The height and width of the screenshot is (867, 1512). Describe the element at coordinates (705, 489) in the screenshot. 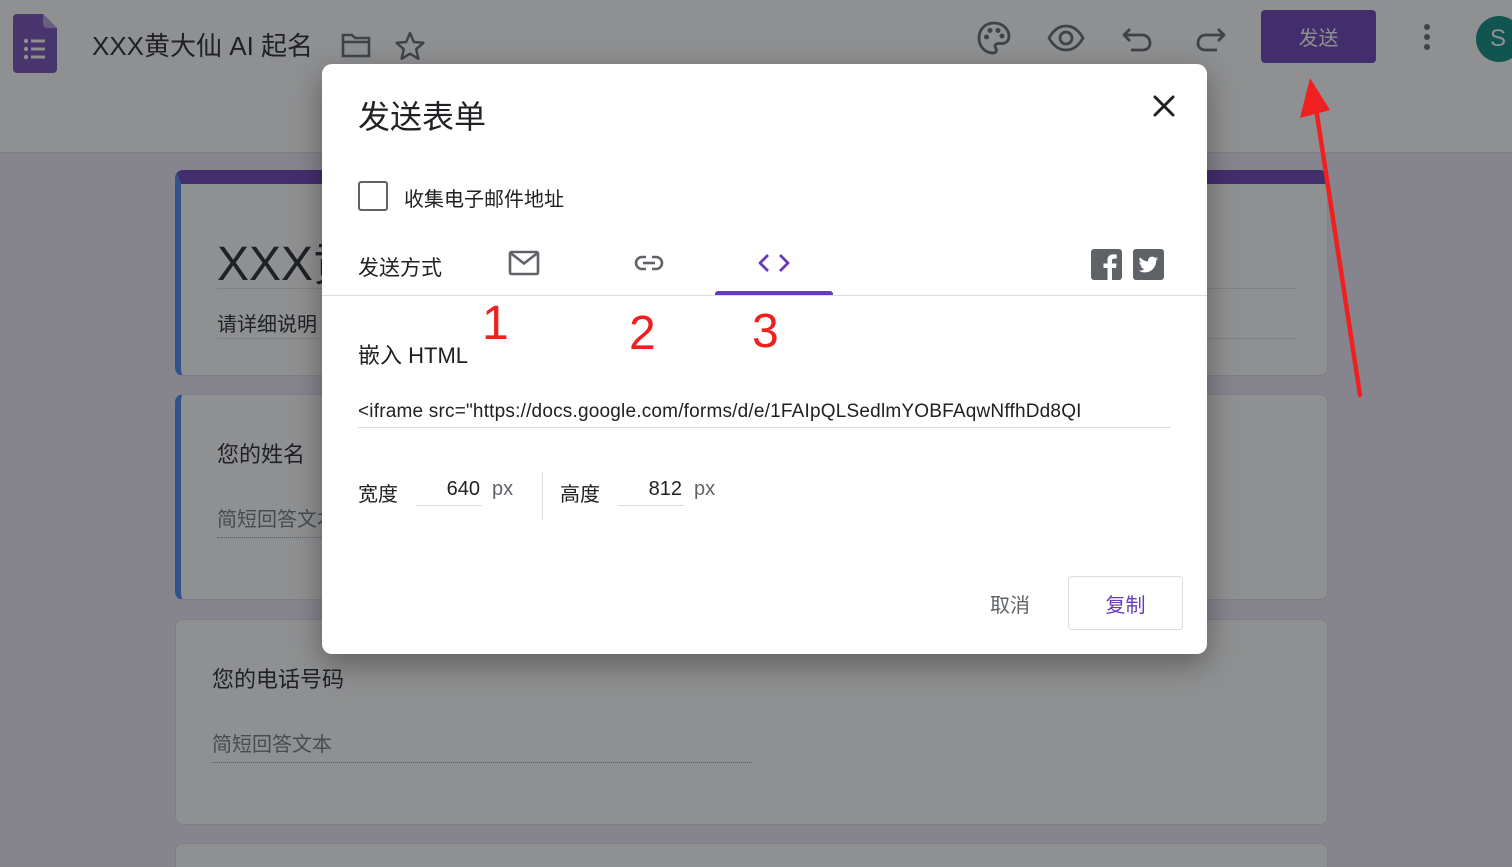

I see `height-unit: px` at that location.